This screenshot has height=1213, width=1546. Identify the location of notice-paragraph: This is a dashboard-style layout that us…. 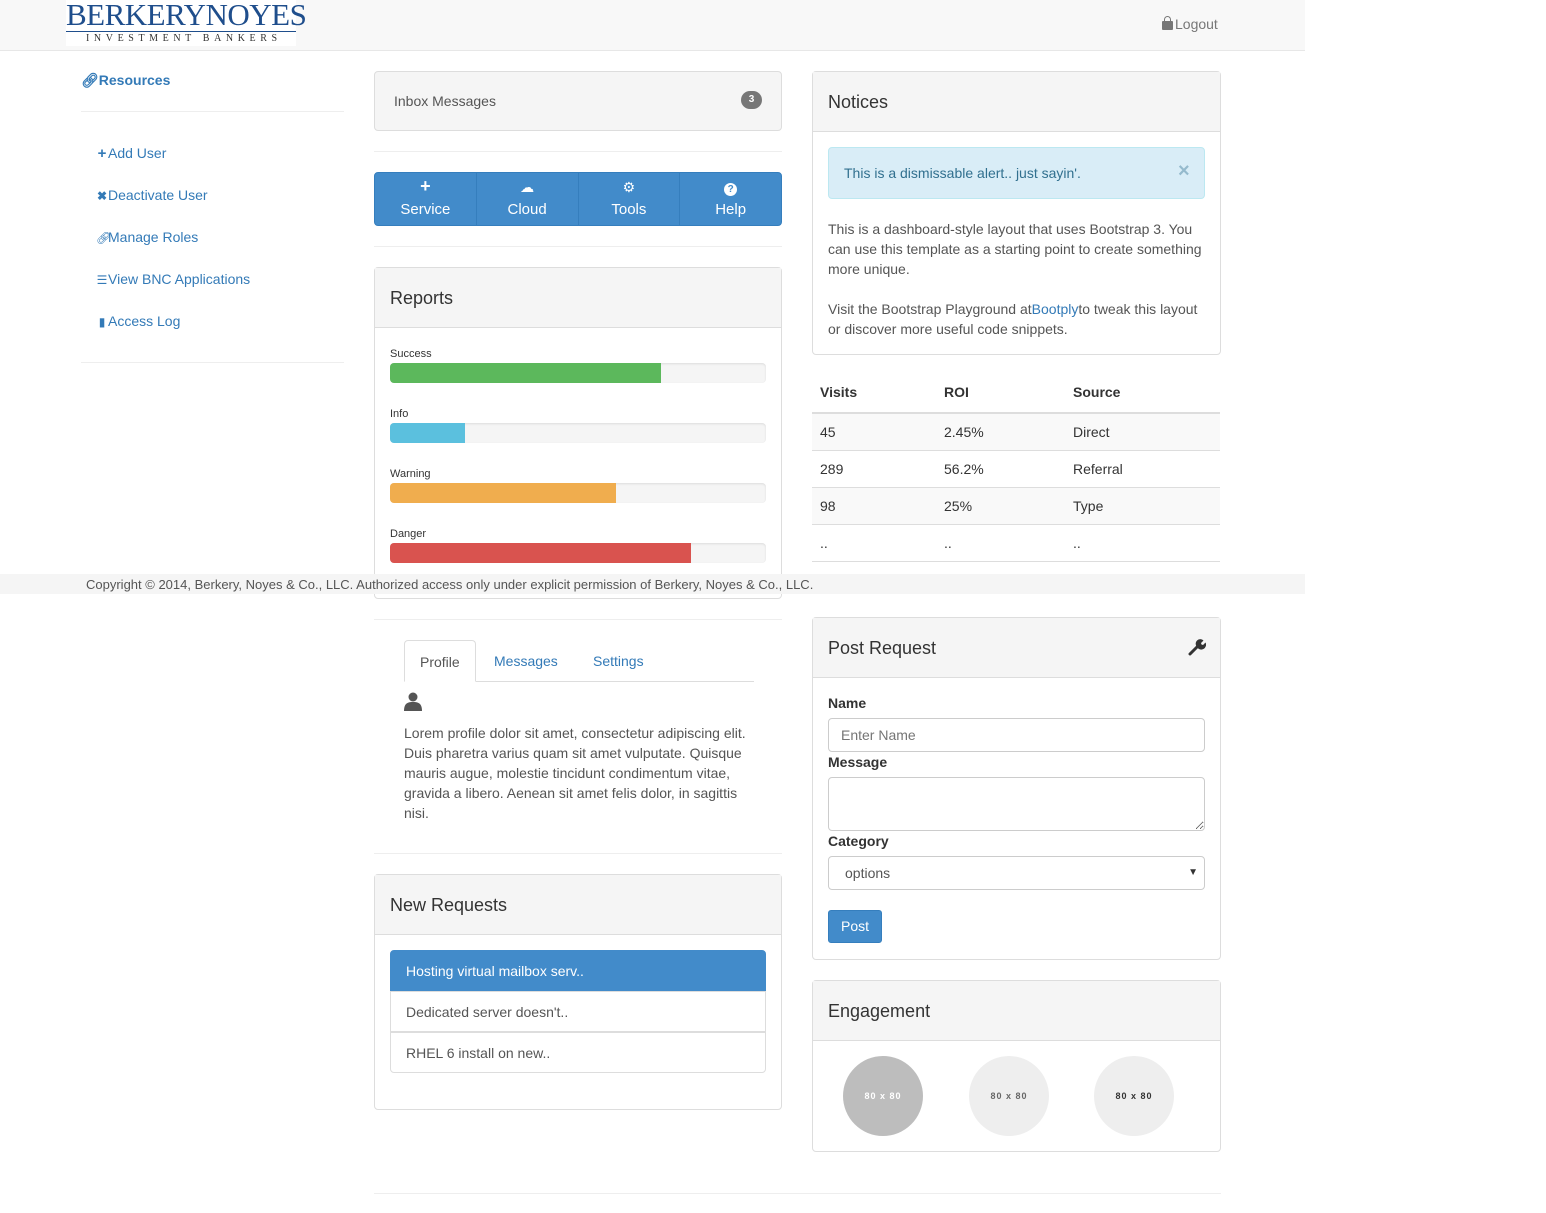
(1015, 249).